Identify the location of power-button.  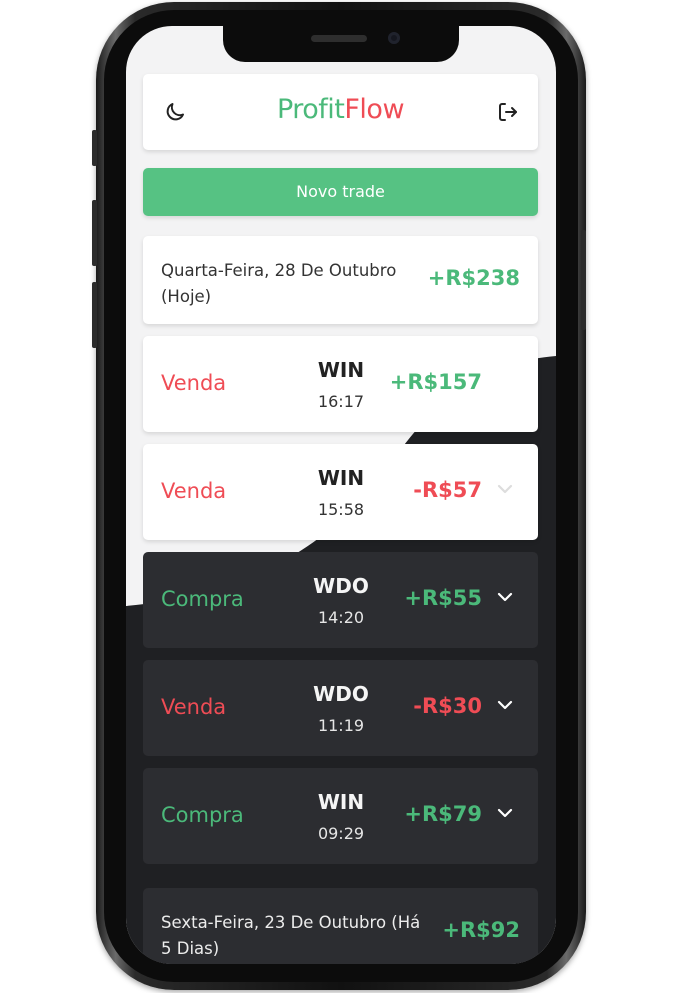
(583, 280).